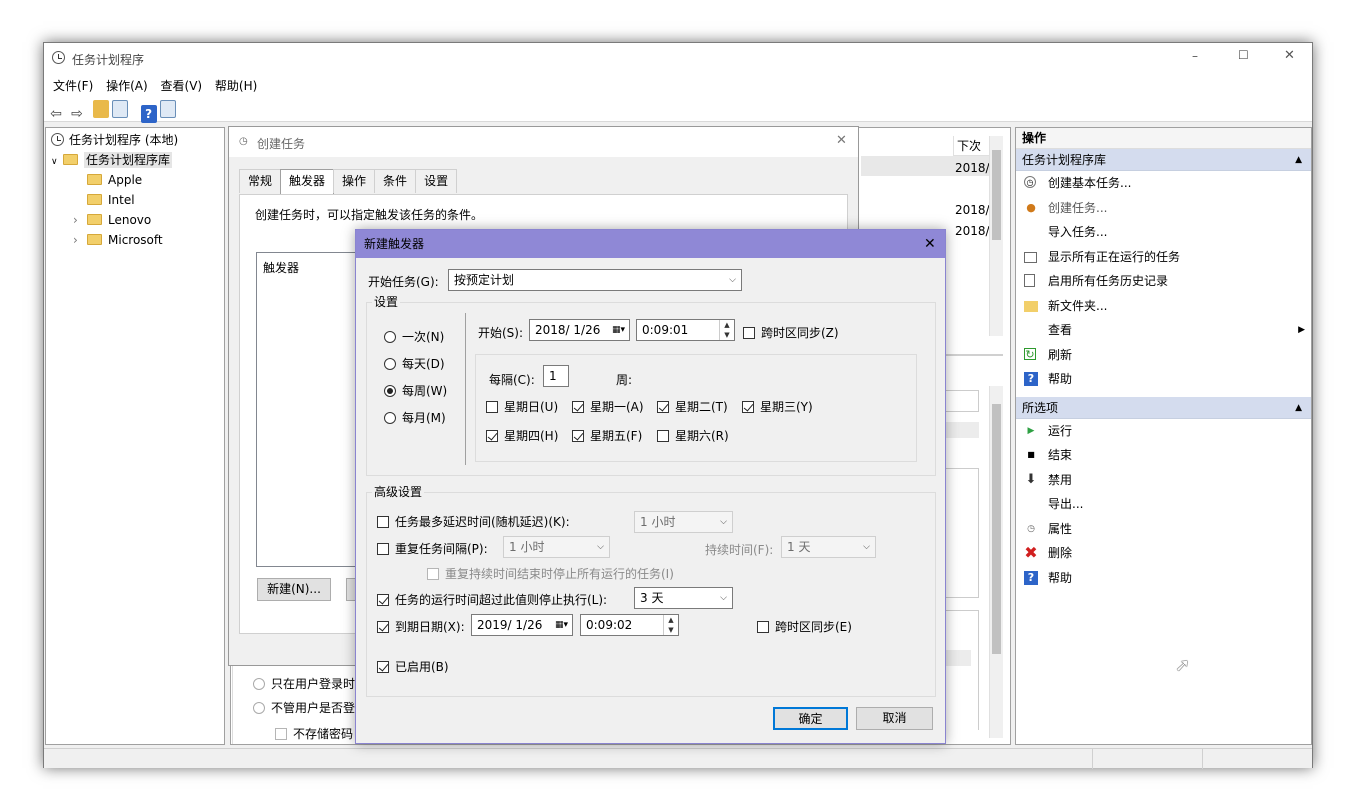  Describe the element at coordinates (177, 85) in the screenshot. I see `menu-view: 查看(V)` at that location.